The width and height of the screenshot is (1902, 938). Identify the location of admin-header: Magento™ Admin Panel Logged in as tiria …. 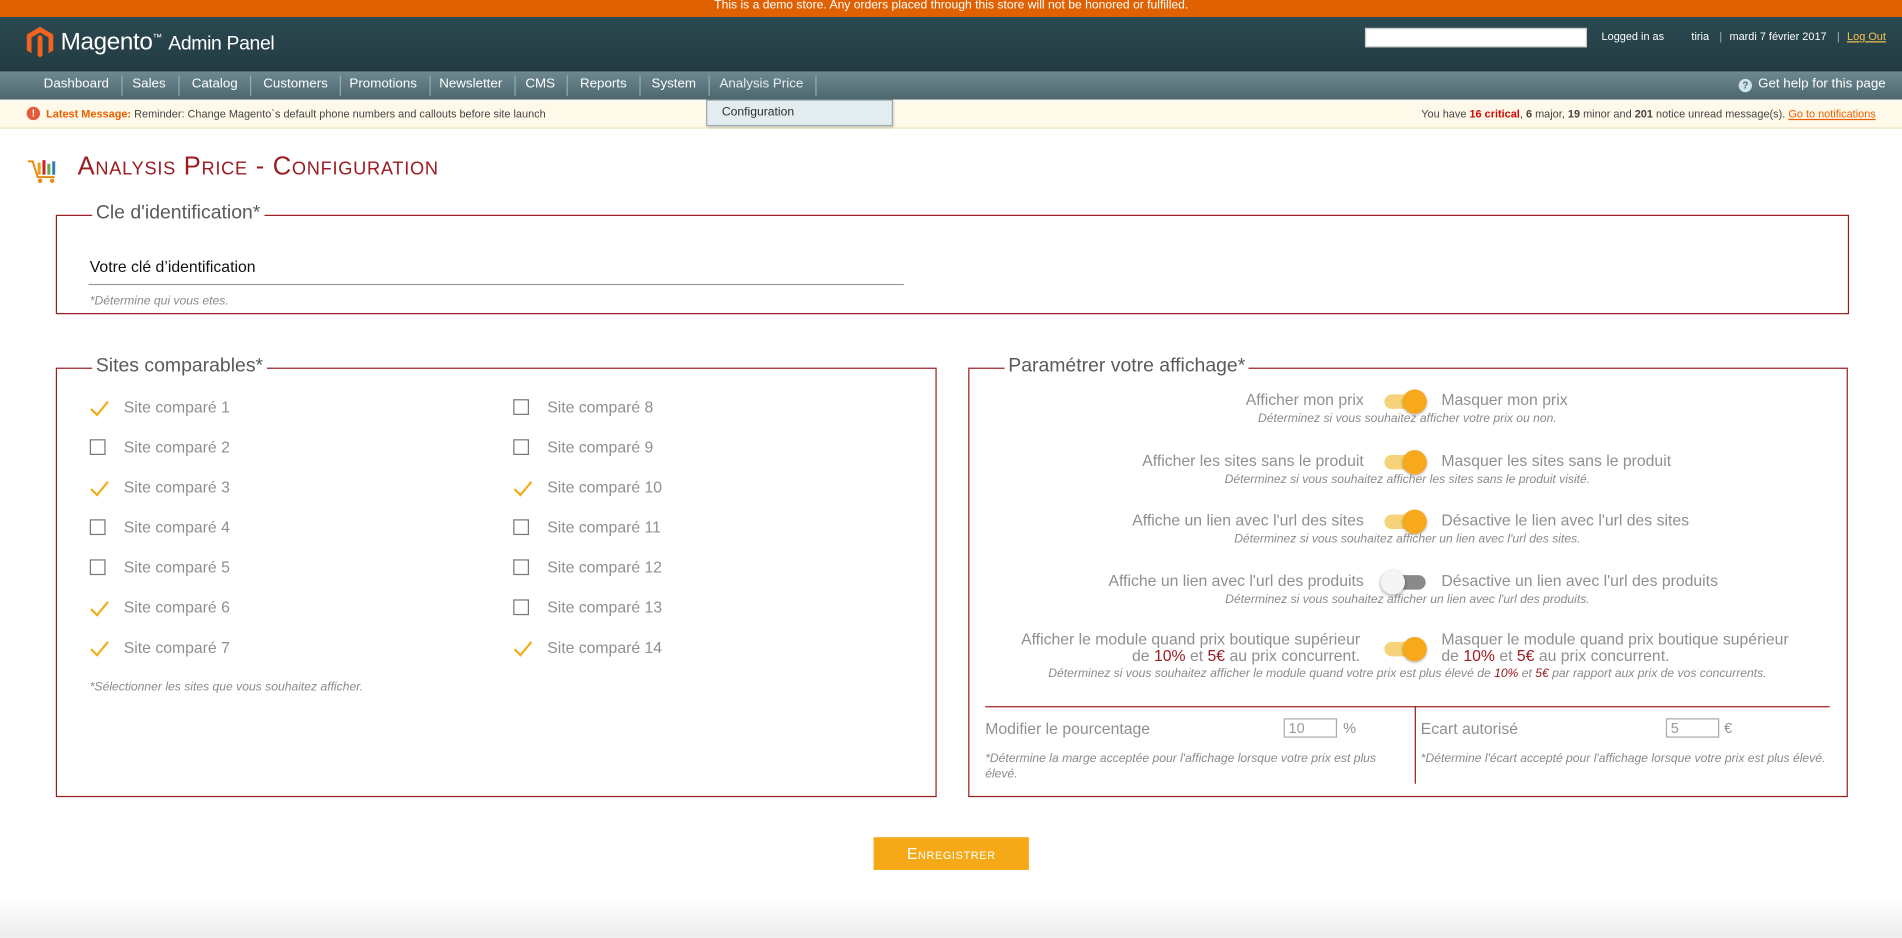
(951, 44).